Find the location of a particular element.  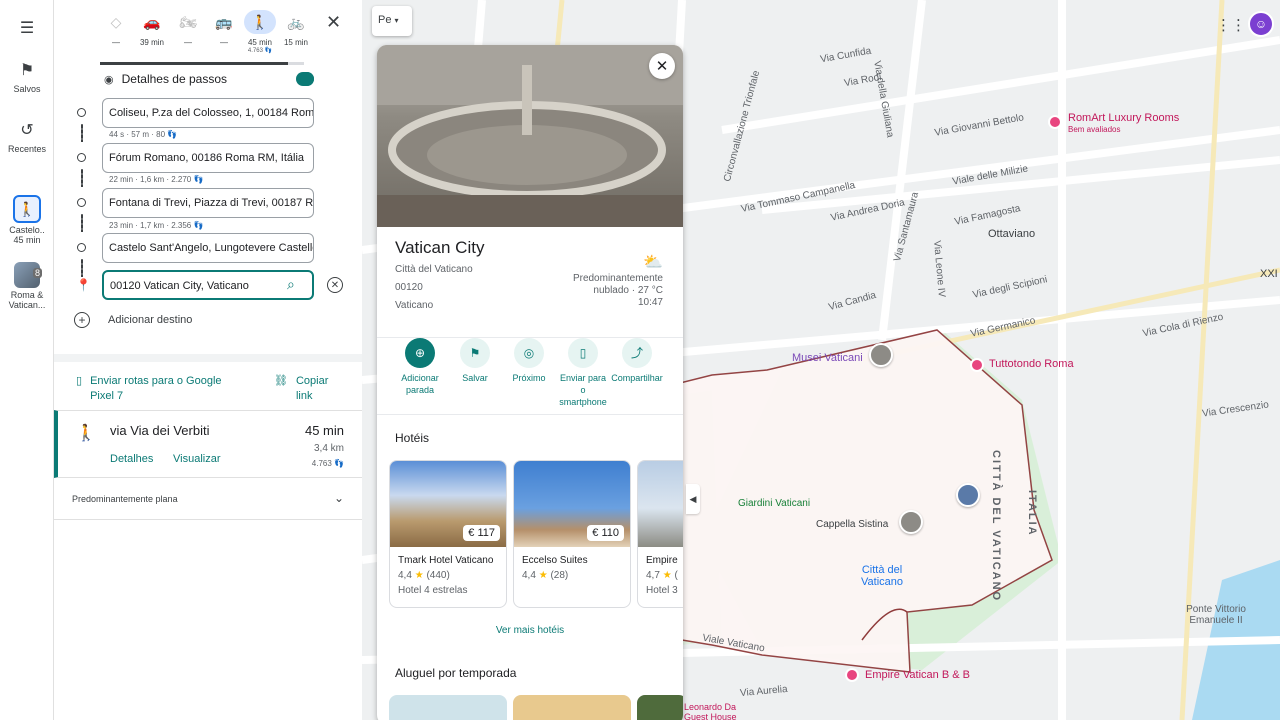

search-icon: ⌕ is located at coordinates (291, 284).